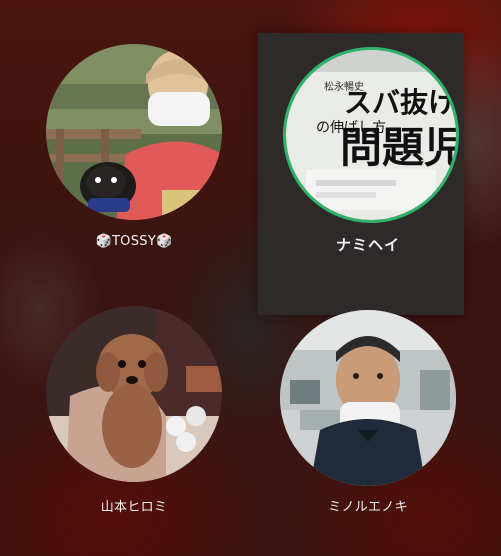  What do you see at coordinates (134, 241) in the screenshot?
I see `participant-name: 🎲TOSSY🎲` at bounding box center [134, 241].